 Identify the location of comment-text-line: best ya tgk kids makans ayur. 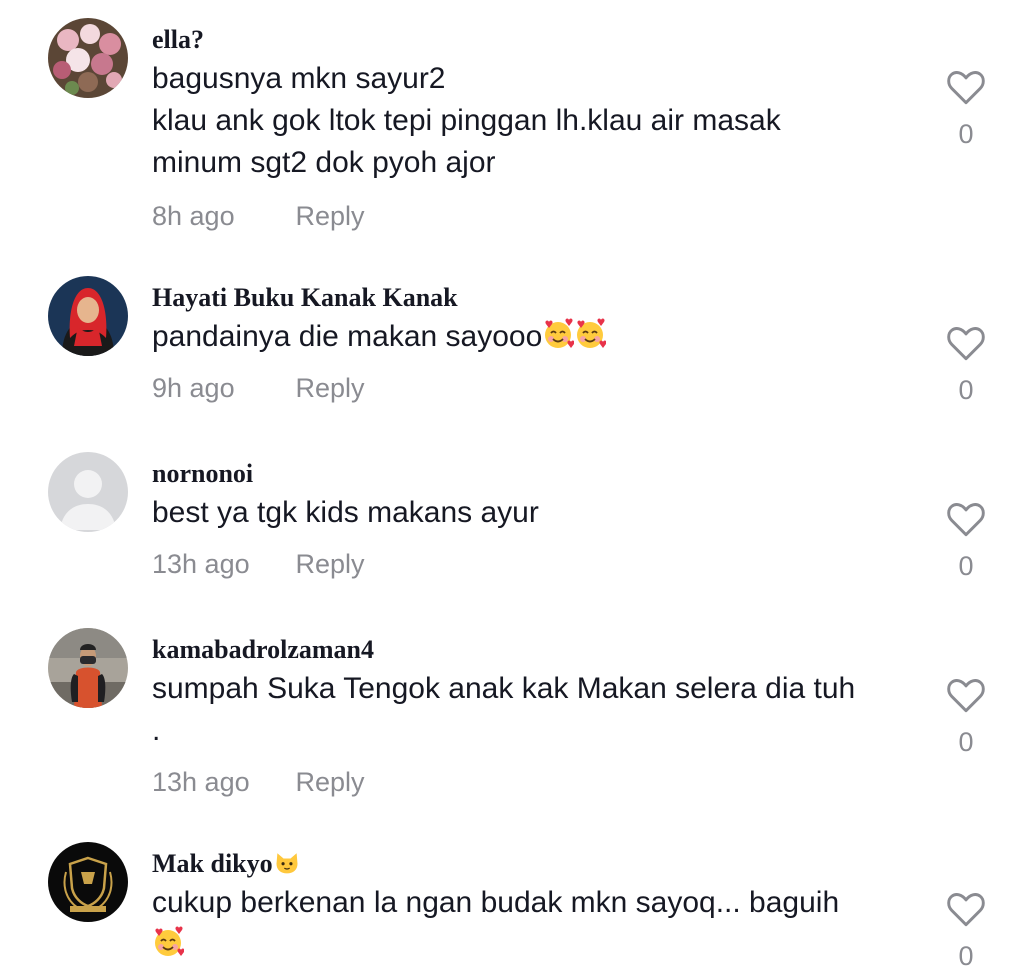
(345, 512).